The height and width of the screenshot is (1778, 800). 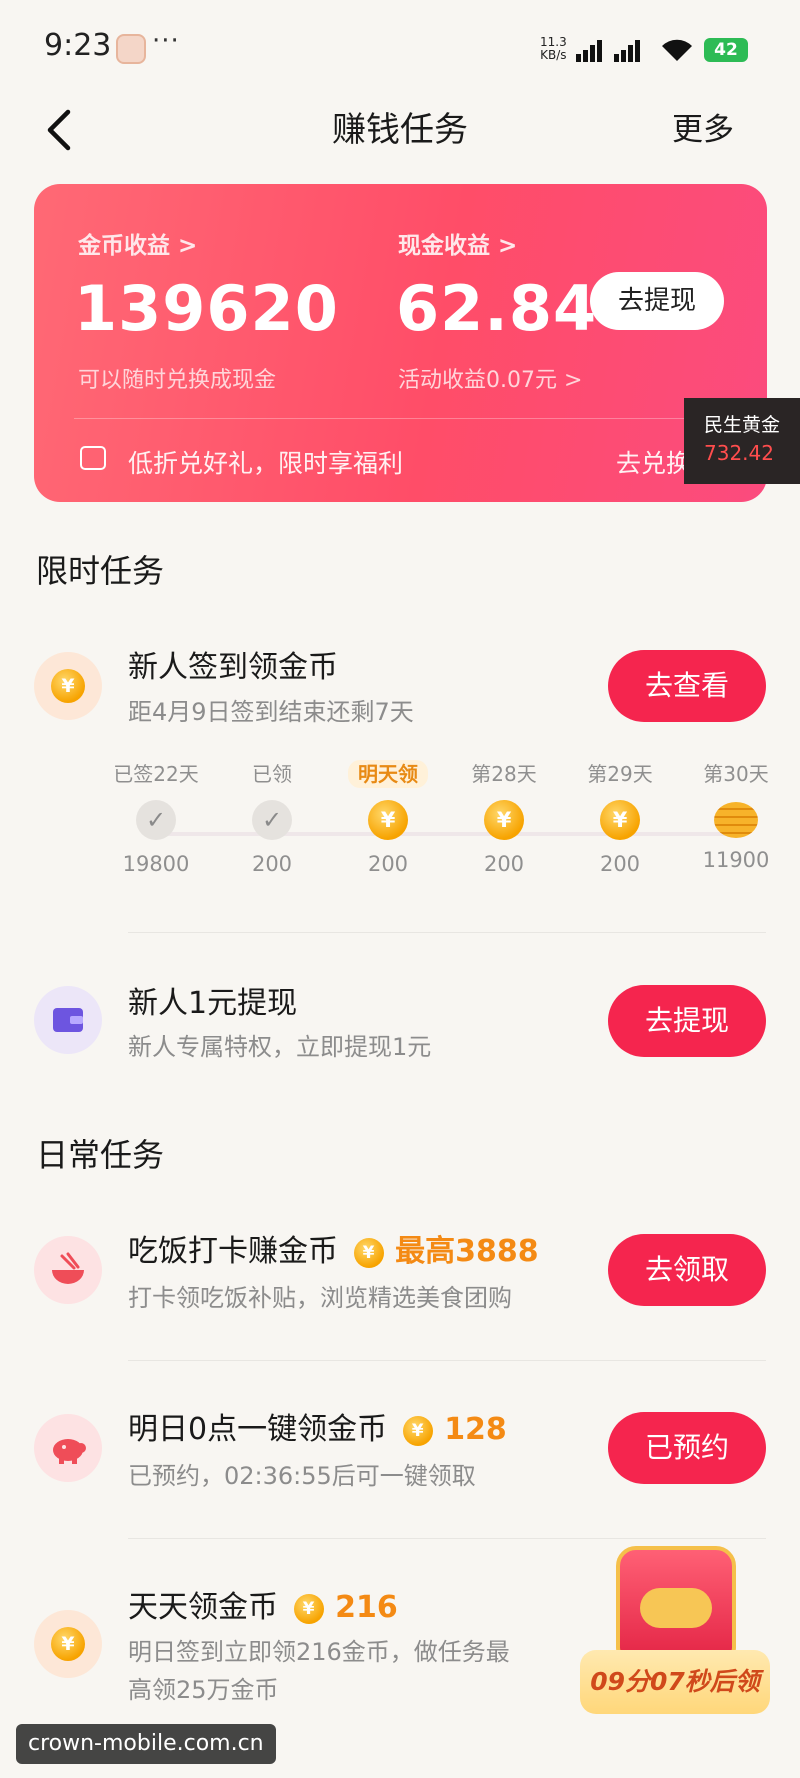 What do you see at coordinates (69, 1451) in the screenshot?
I see `piggy-bank-icon` at bounding box center [69, 1451].